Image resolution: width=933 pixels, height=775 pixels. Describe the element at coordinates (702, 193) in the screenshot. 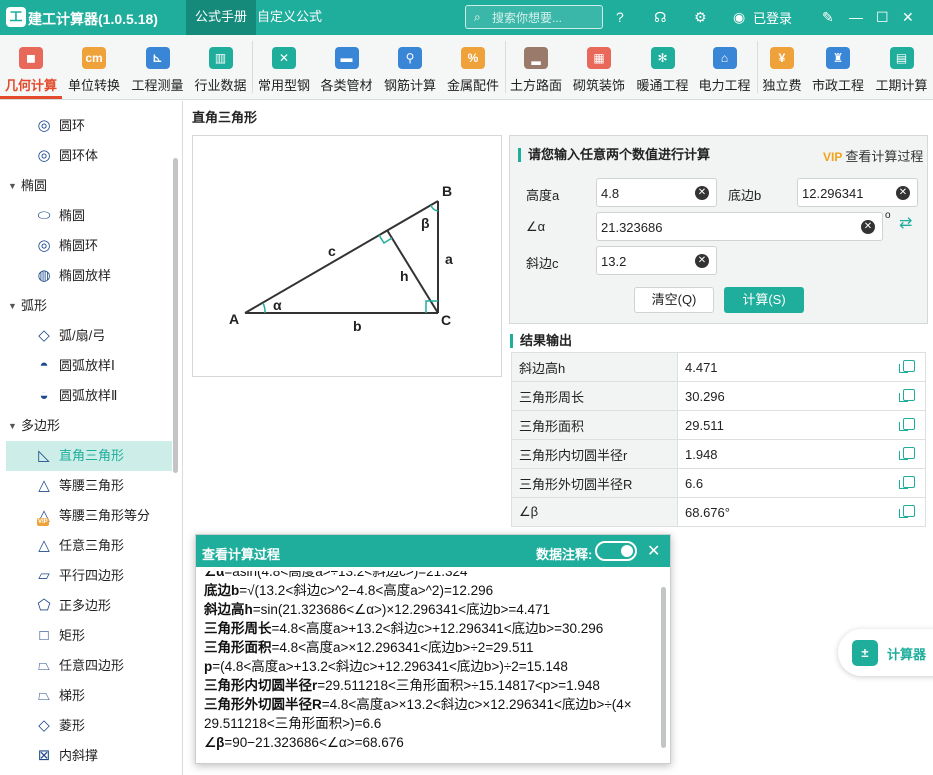

I see `clear-height-icon: ✕` at that location.